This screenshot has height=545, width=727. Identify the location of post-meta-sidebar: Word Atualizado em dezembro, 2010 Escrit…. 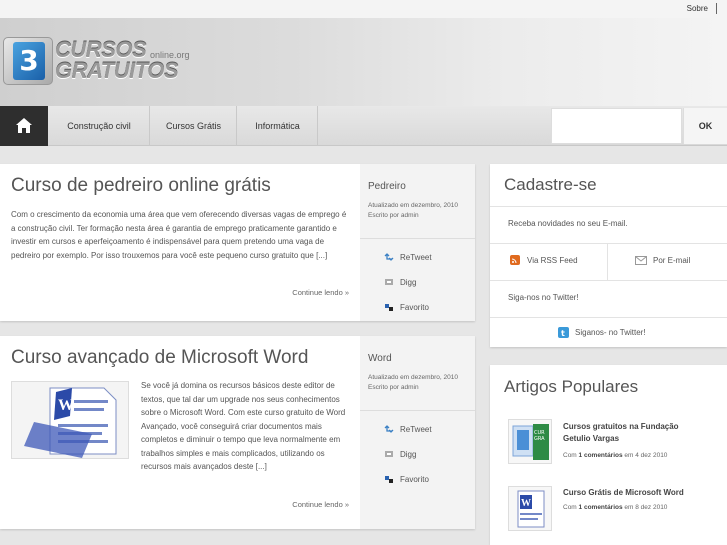
(417, 432).